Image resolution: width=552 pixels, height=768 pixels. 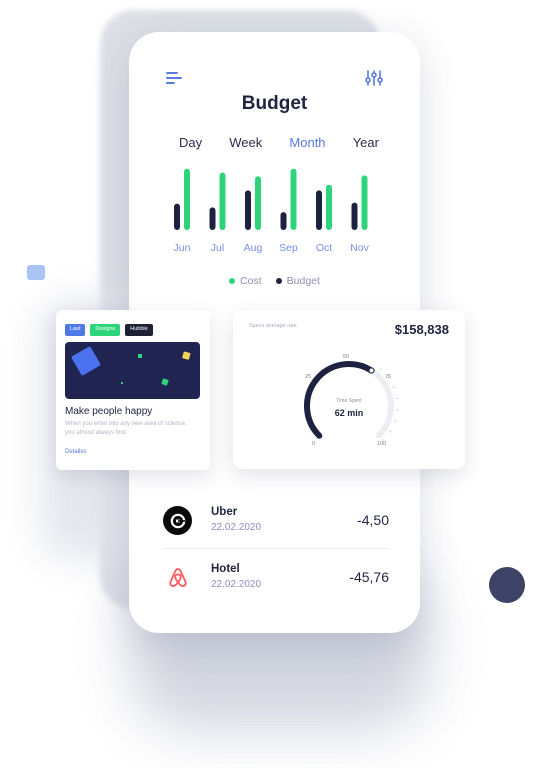 What do you see at coordinates (366, 142) in the screenshot?
I see `tab-year: Year` at bounding box center [366, 142].